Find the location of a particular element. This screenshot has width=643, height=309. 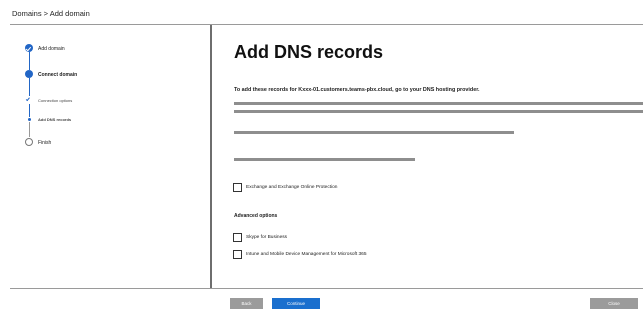

page-title: Add DNS records is located at coordinates (309, 52).